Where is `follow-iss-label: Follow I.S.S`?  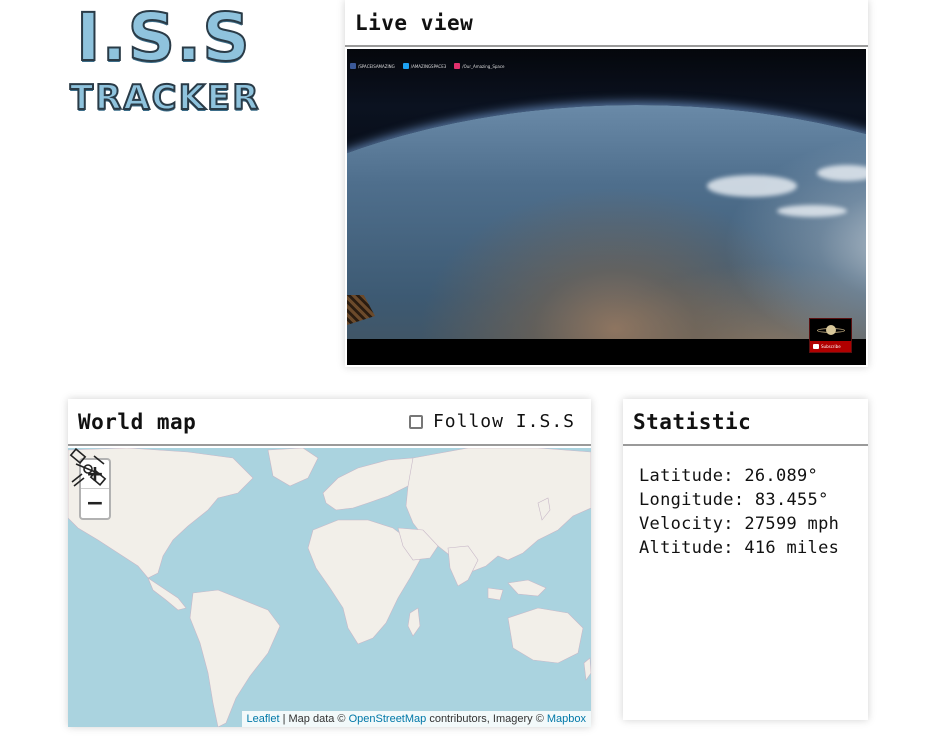 follow-iss-label: Follow I.S.S is located at coordinates (503, 421).